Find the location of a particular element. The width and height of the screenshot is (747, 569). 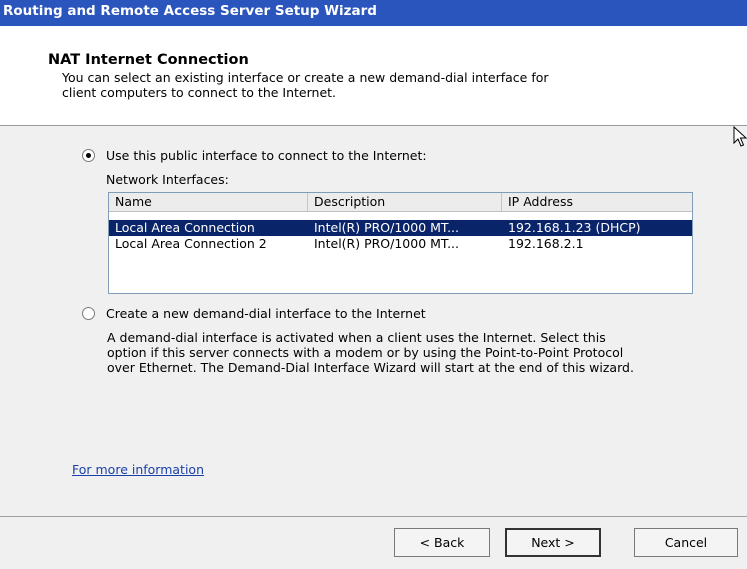

list-header: Name Description IP Address is located at coordinates (400, 202).